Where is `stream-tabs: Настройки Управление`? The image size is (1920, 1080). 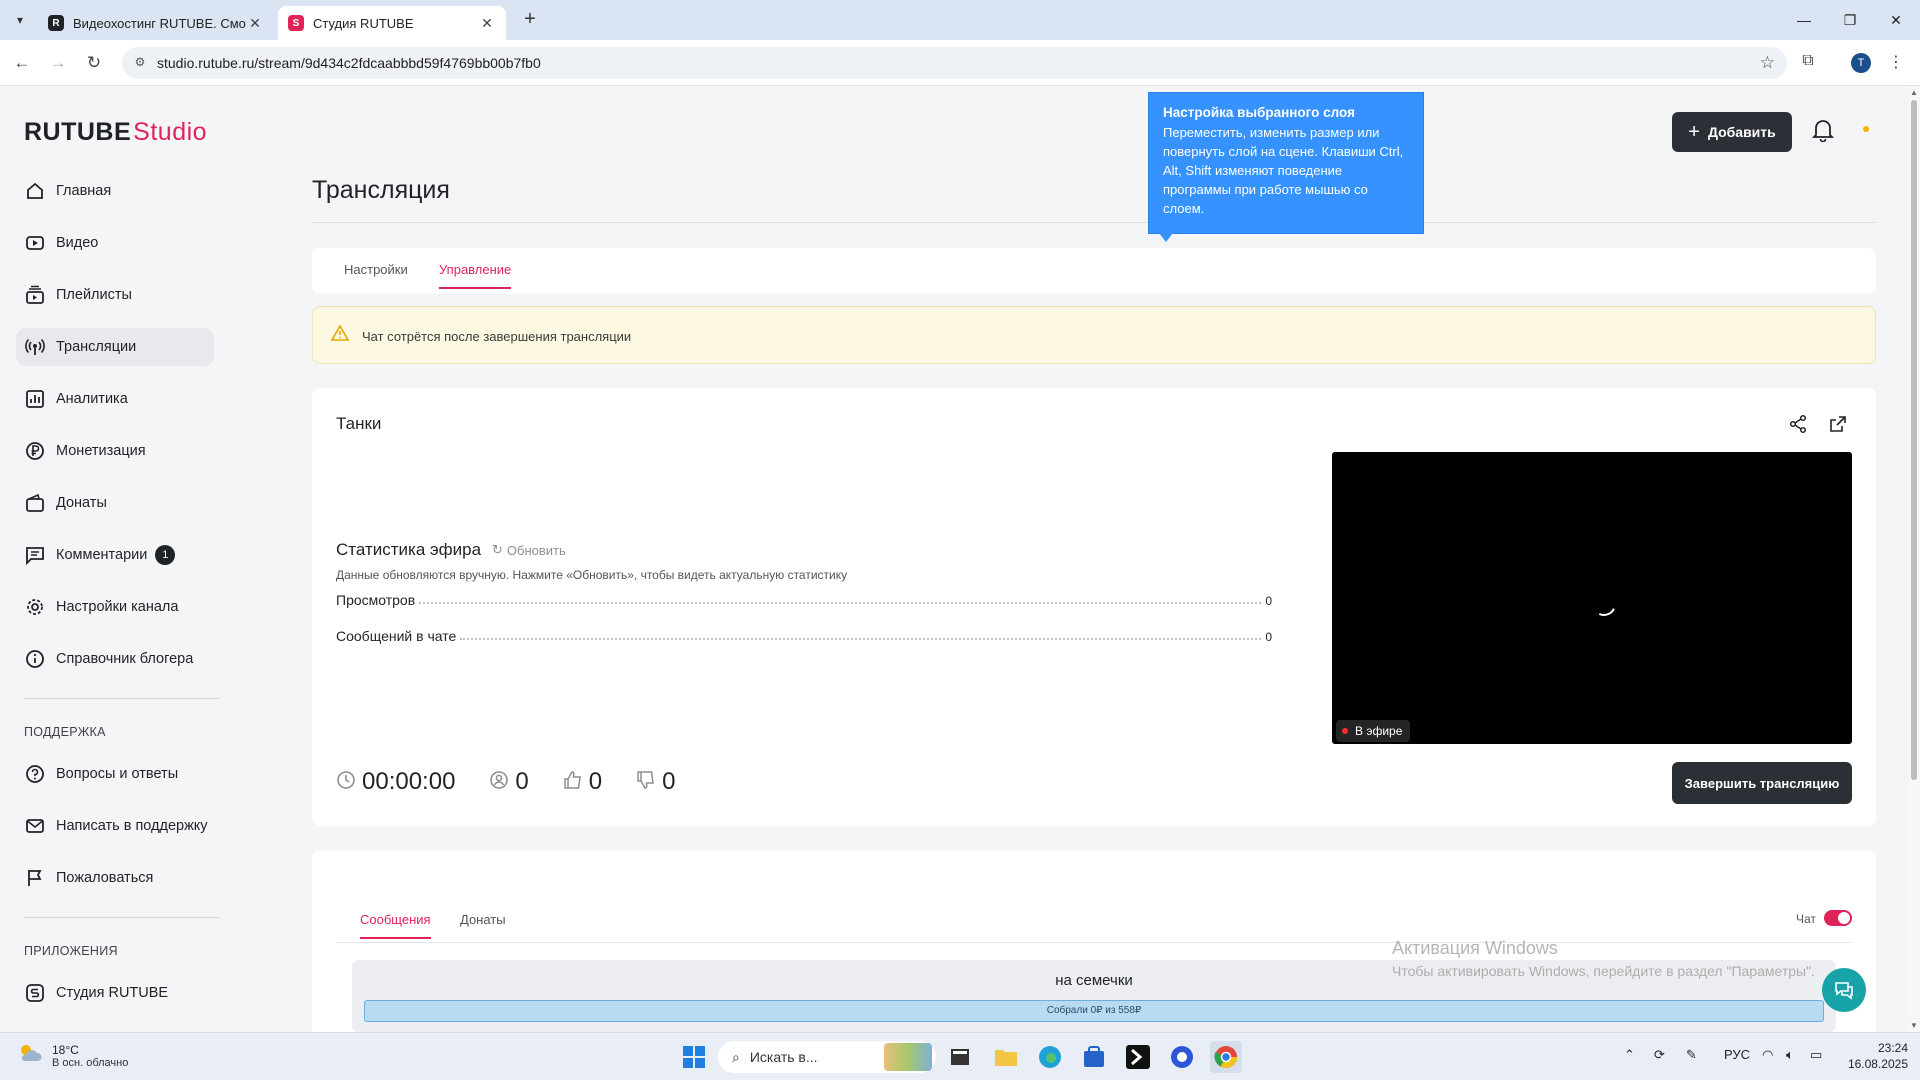 stream-tabs: Настройки Управление is located at coordinates (1094, 271).